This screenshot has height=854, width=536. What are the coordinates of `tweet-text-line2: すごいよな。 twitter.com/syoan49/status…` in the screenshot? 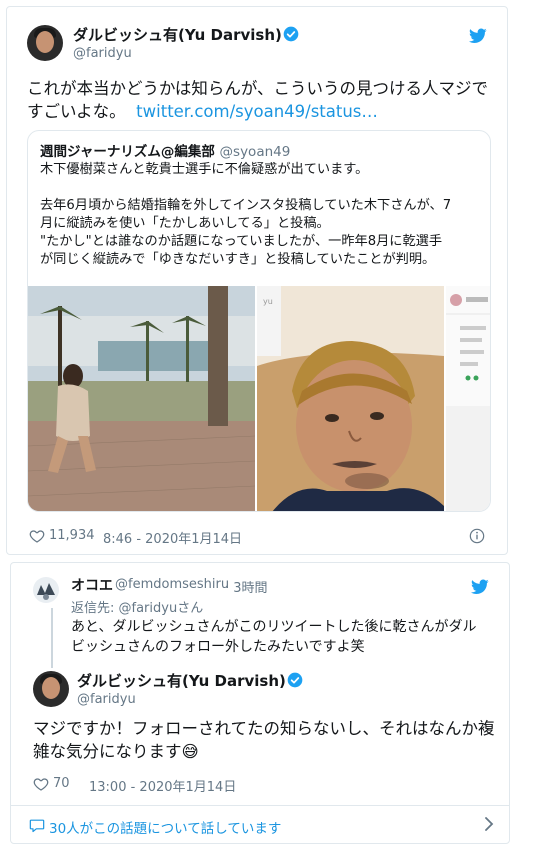 It's located at (262, 111).